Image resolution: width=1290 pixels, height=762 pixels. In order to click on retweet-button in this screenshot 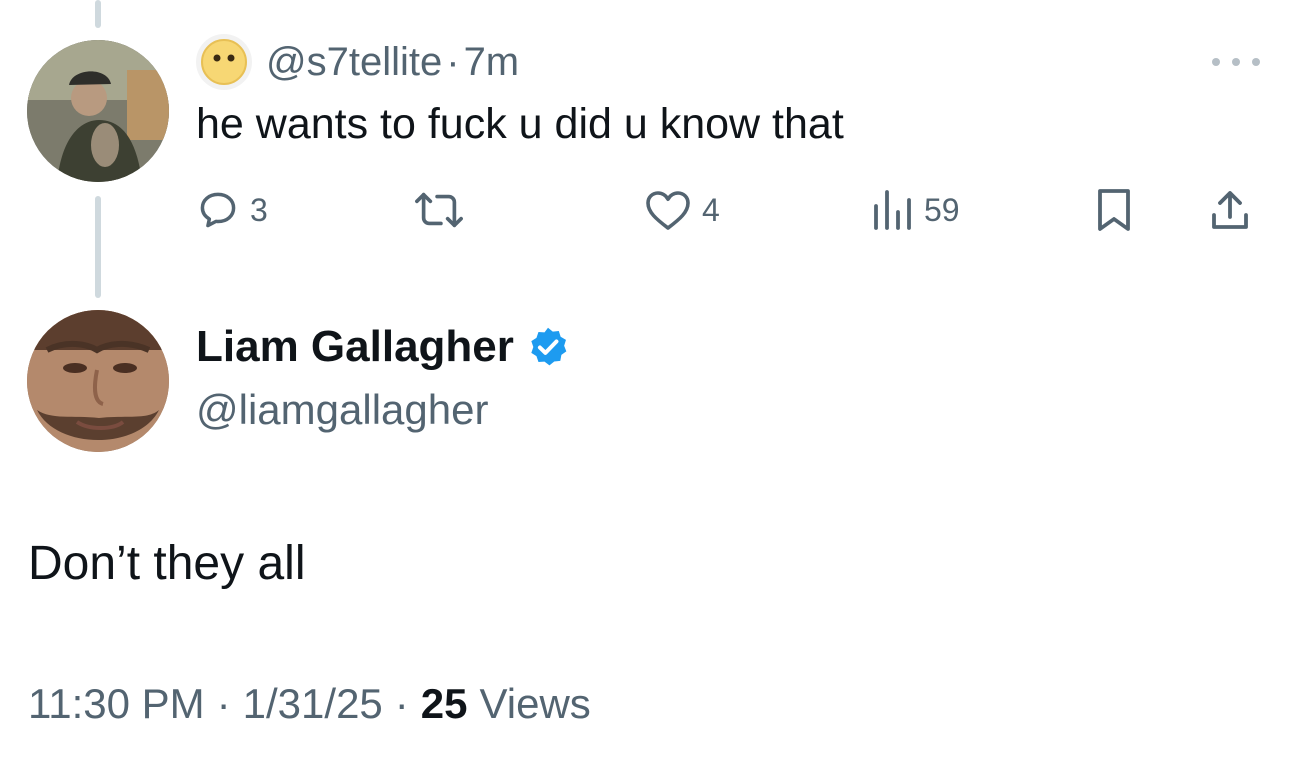, I will do `click(439, 210)`.